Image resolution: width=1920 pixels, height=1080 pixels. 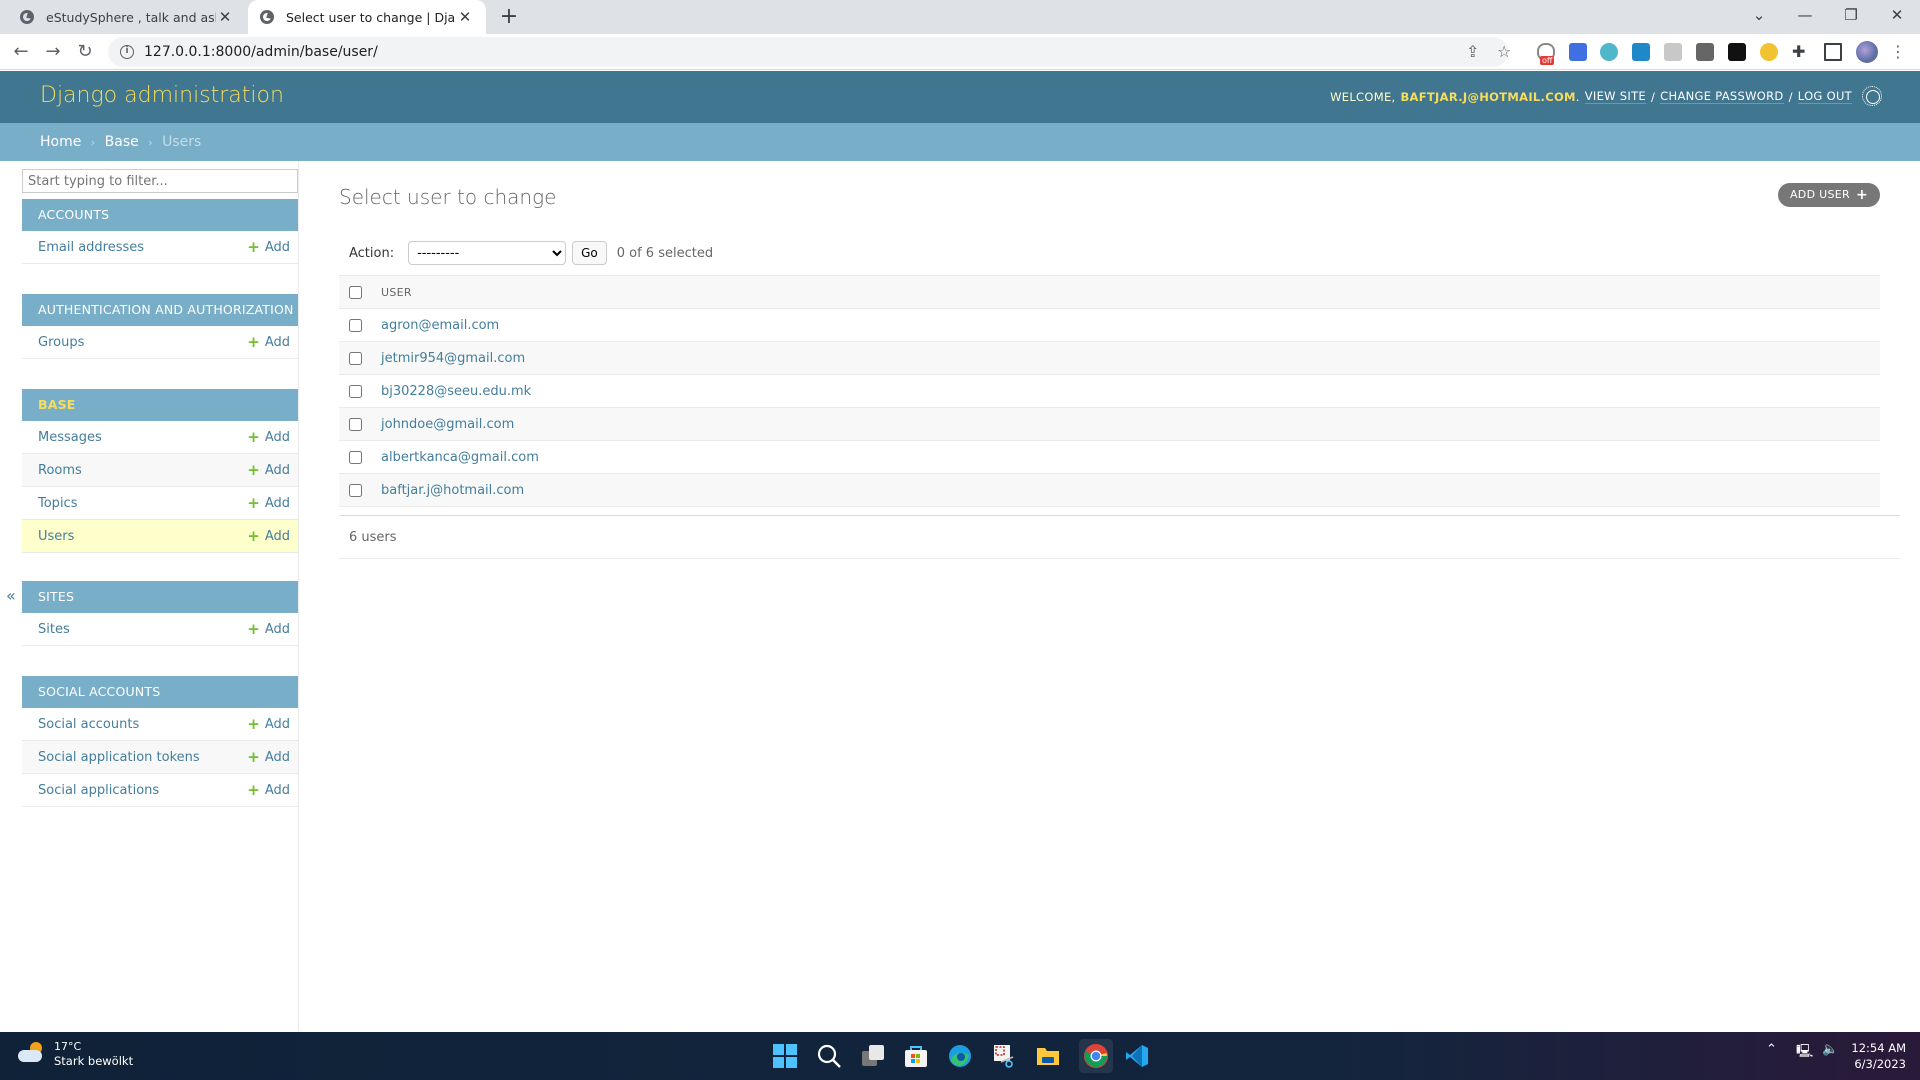 I want to click on go-button: Go, so click(x=589, y=253).